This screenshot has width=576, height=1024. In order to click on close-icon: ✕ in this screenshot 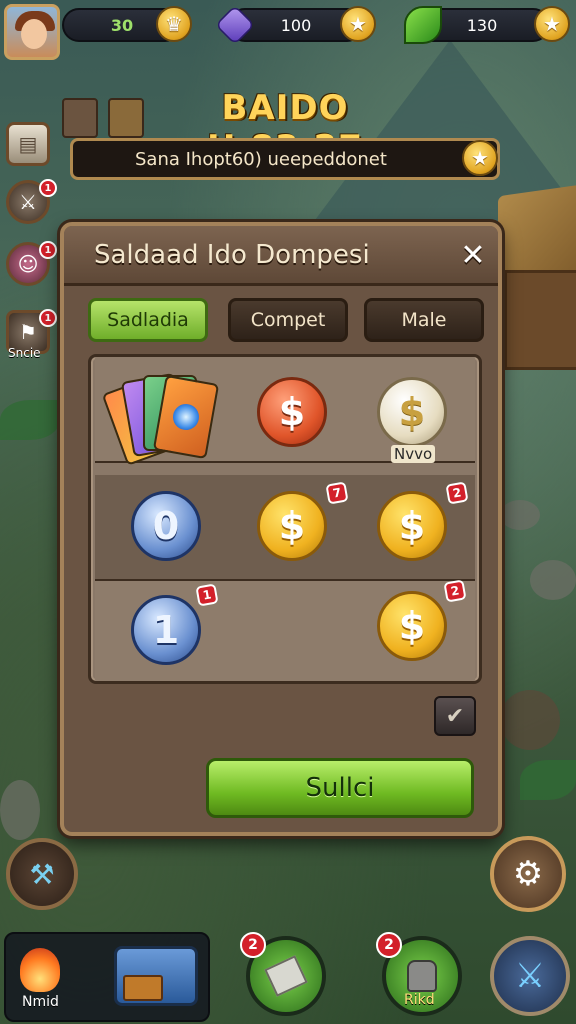, I will do `click(473, 255)`.